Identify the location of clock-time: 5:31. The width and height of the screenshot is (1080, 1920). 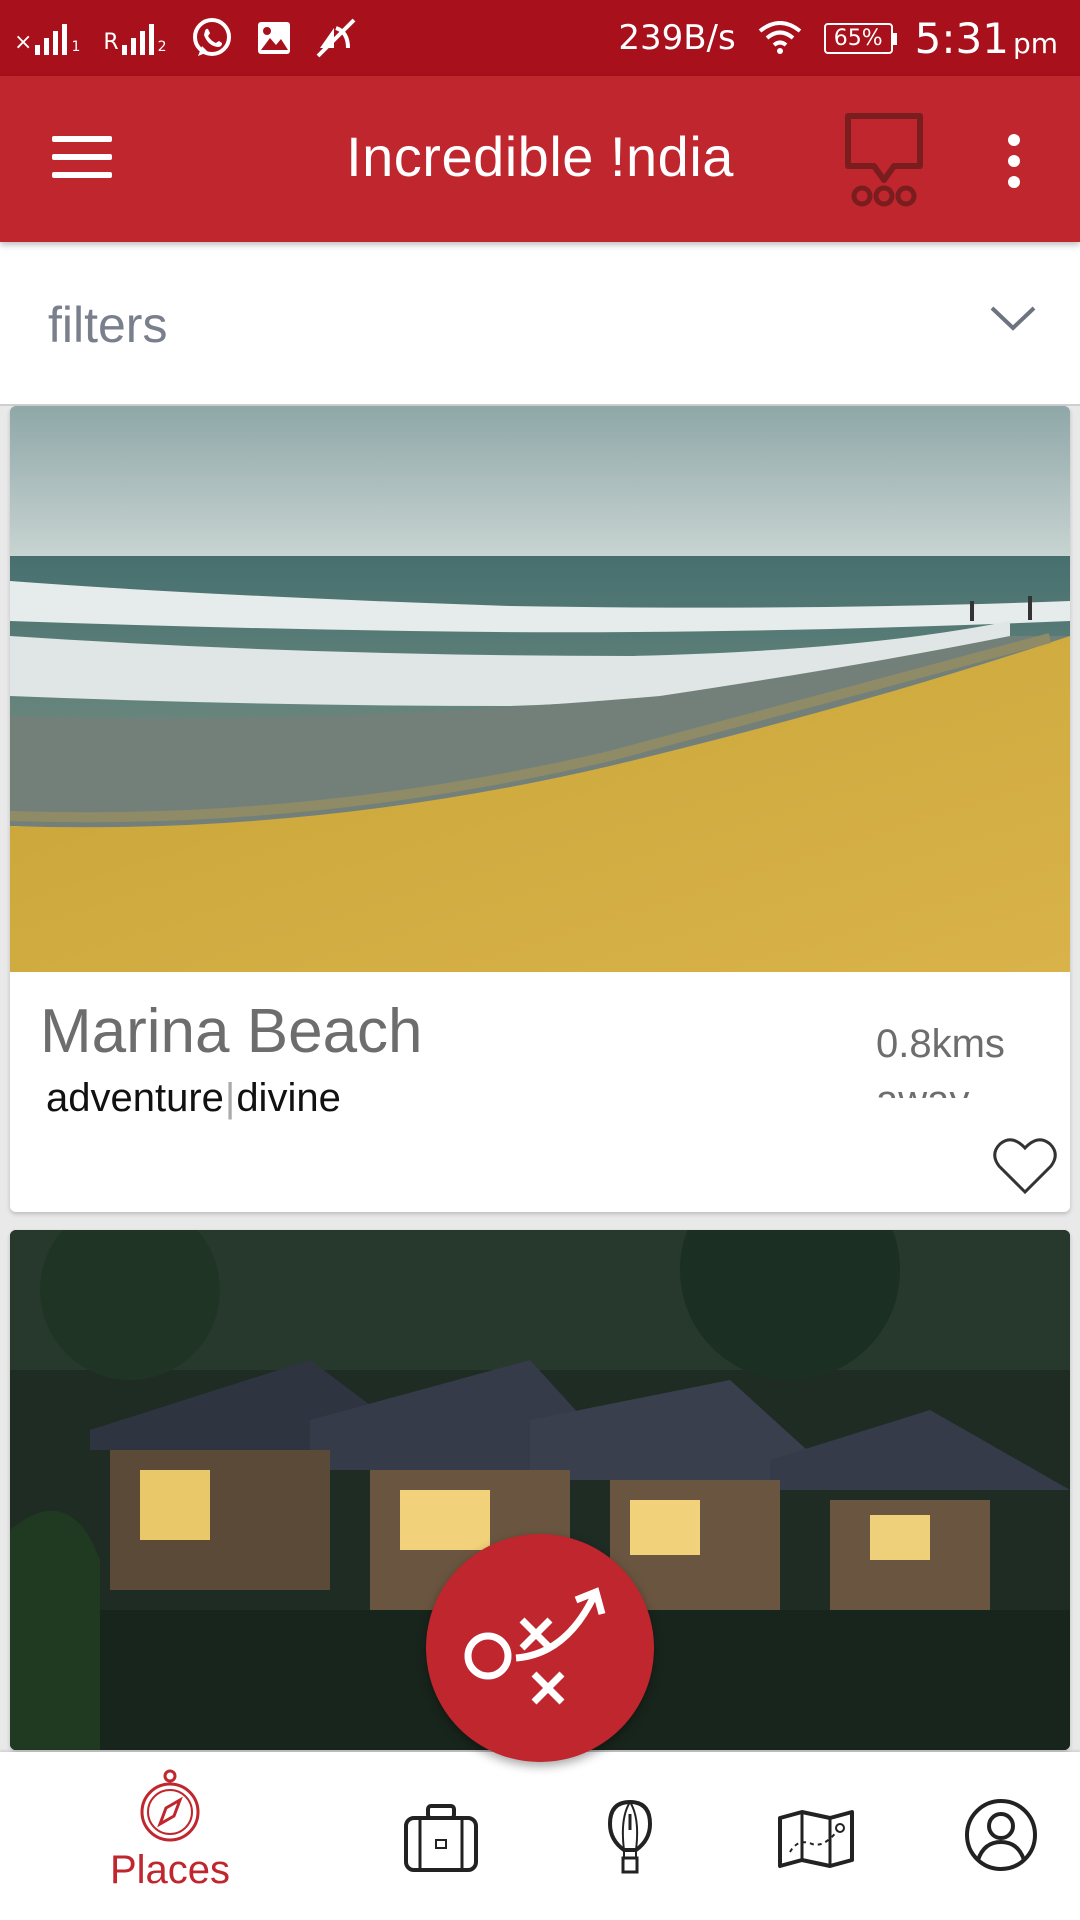
(961, 38).